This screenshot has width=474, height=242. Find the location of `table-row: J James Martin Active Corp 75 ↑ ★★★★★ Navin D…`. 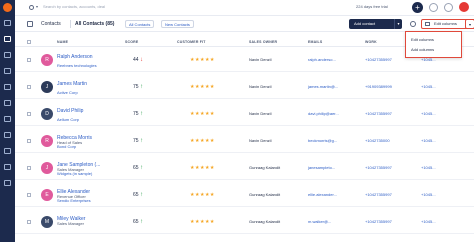

table-row: J James Martin Active Corp 75 ↑ ★★★★★ Navin D… is located at coordinates (244, 87).